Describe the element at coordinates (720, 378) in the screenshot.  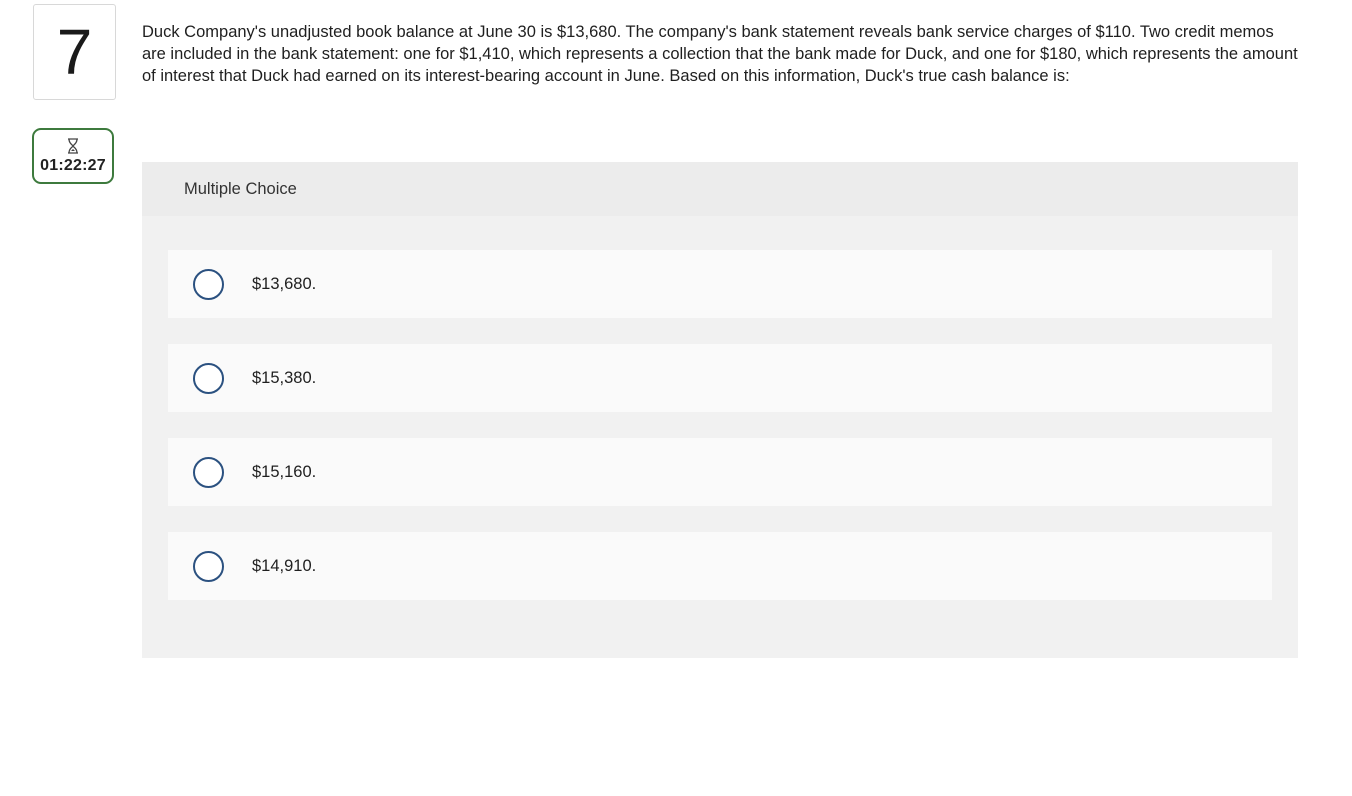
I see `choice-option-b: $15,380.` at that location.